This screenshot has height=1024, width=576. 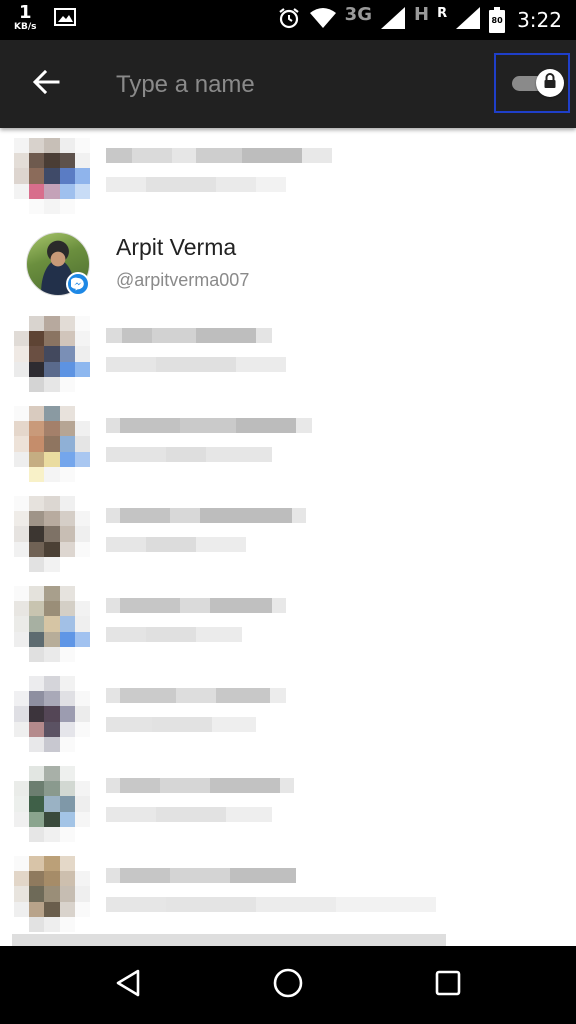 What do you see at coordinates (25, 27) in the screenshot?
I see `net-speed-unit: KB/s` at bounding box center [25, 27].